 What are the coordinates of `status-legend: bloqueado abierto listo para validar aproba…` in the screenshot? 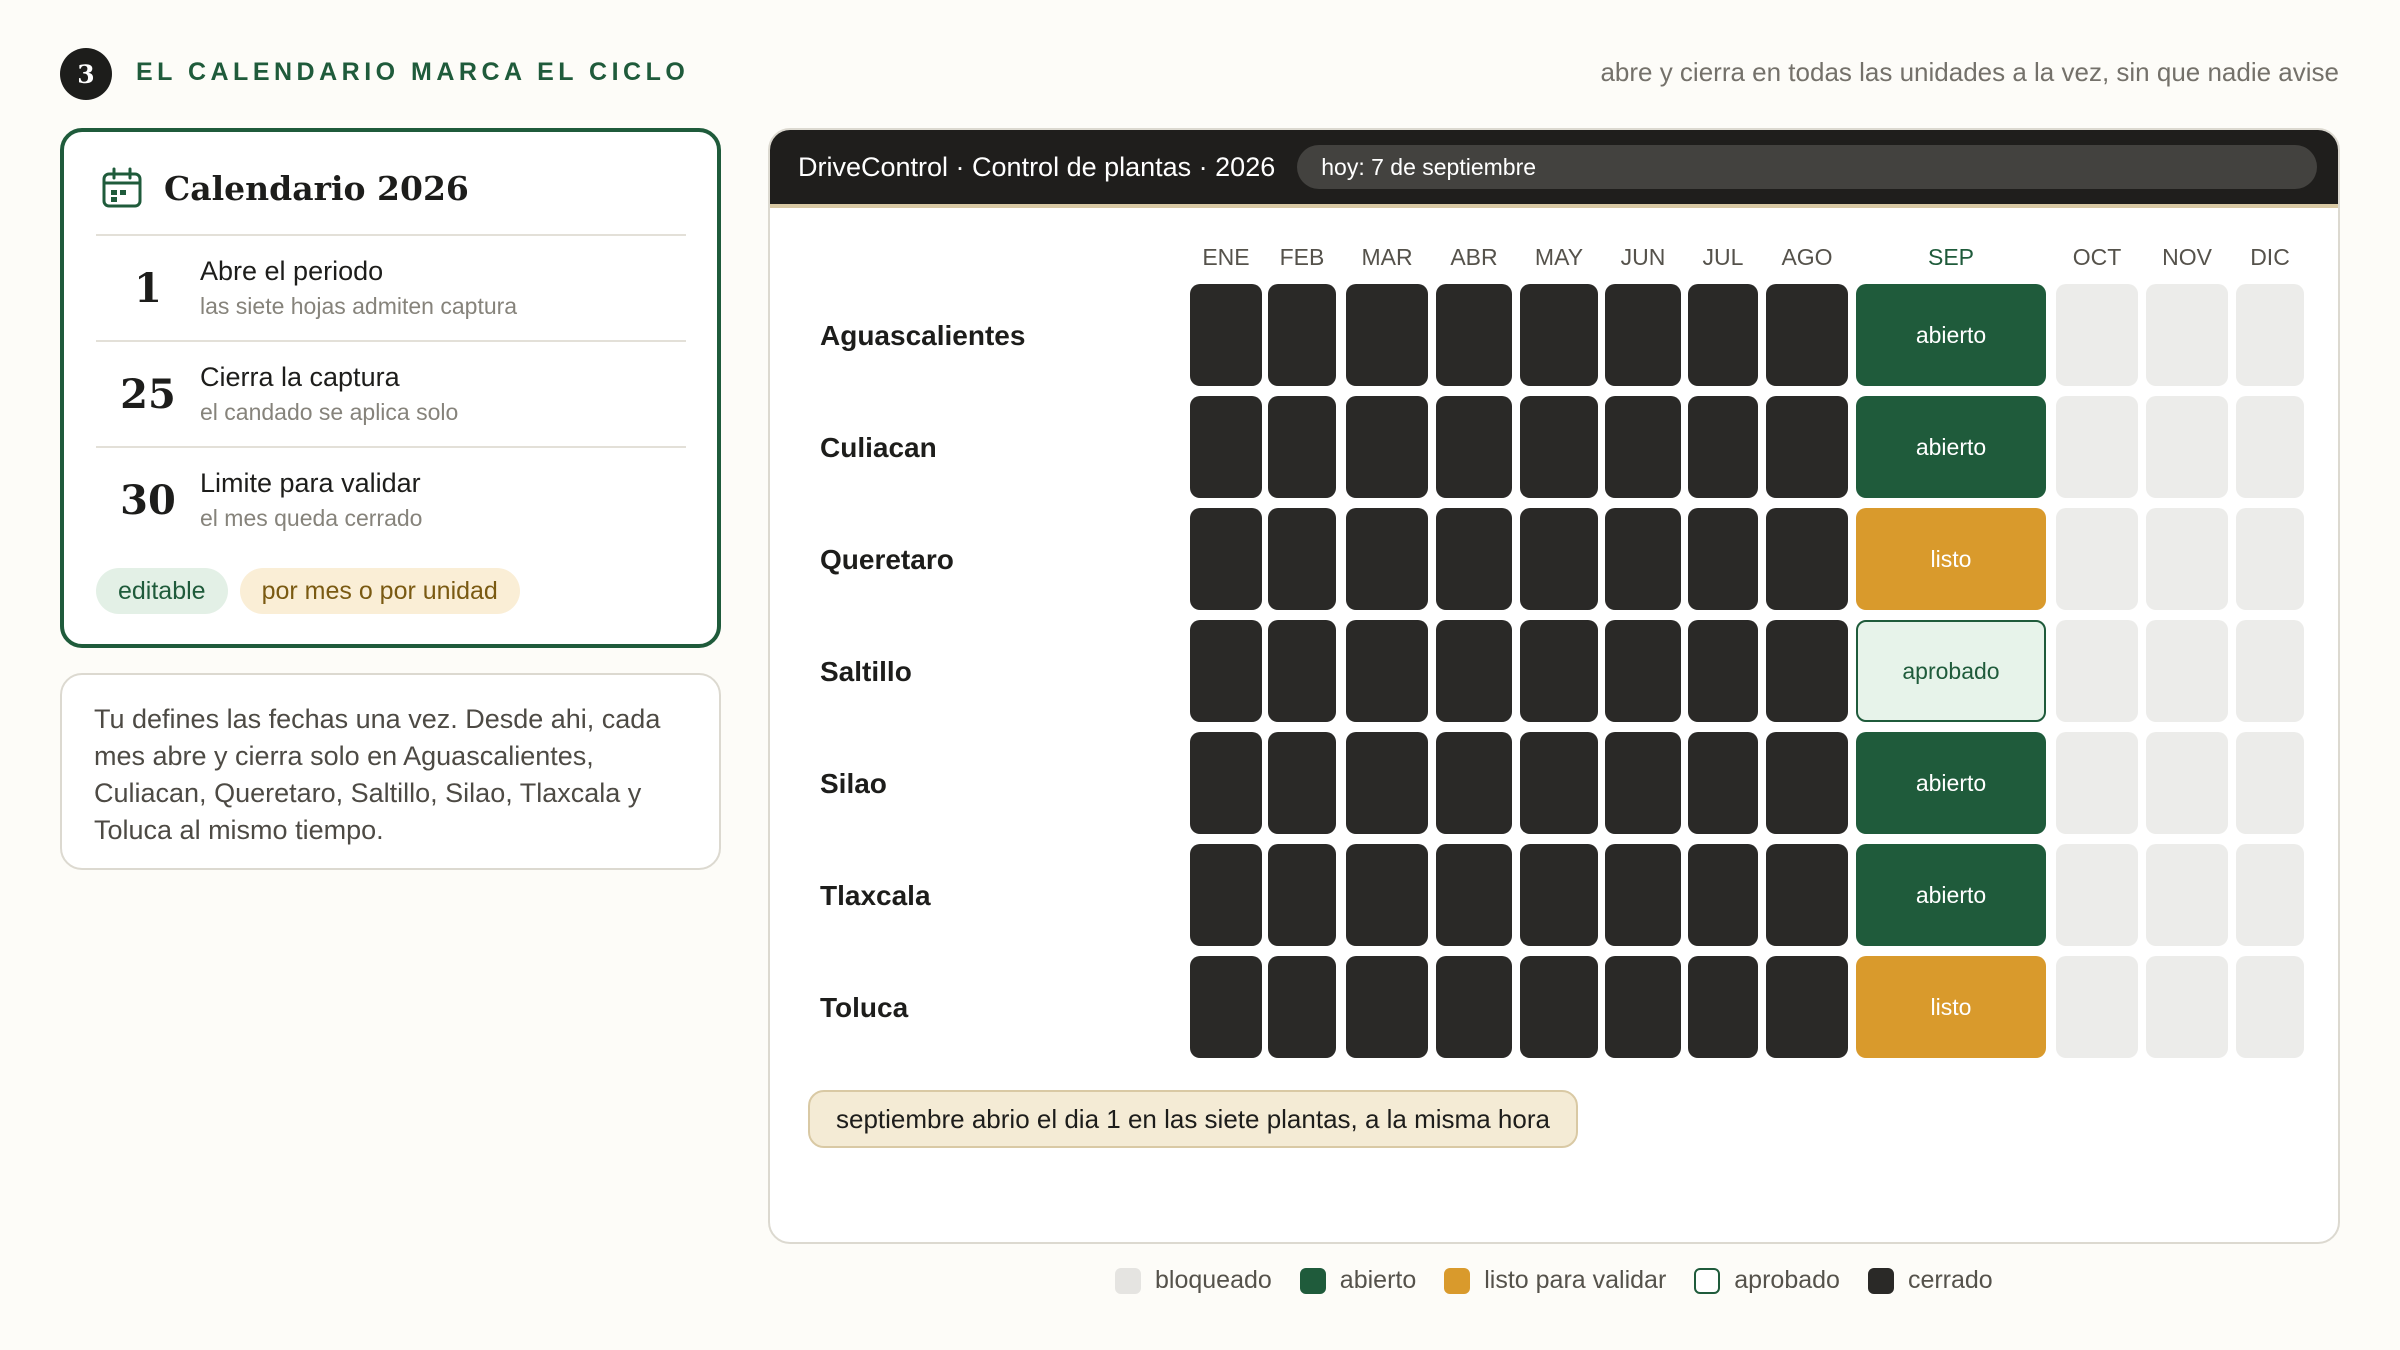 It's located at (1554, 1280).